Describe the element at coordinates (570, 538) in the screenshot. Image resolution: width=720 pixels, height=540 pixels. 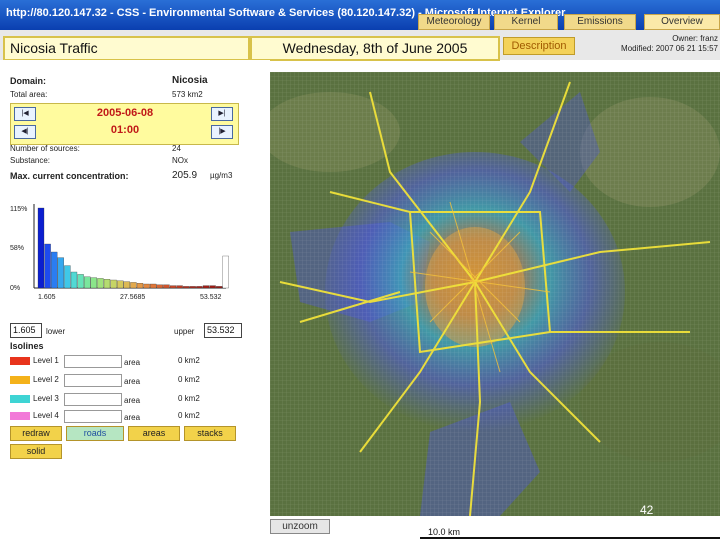
I see `scale-bar` at that location.